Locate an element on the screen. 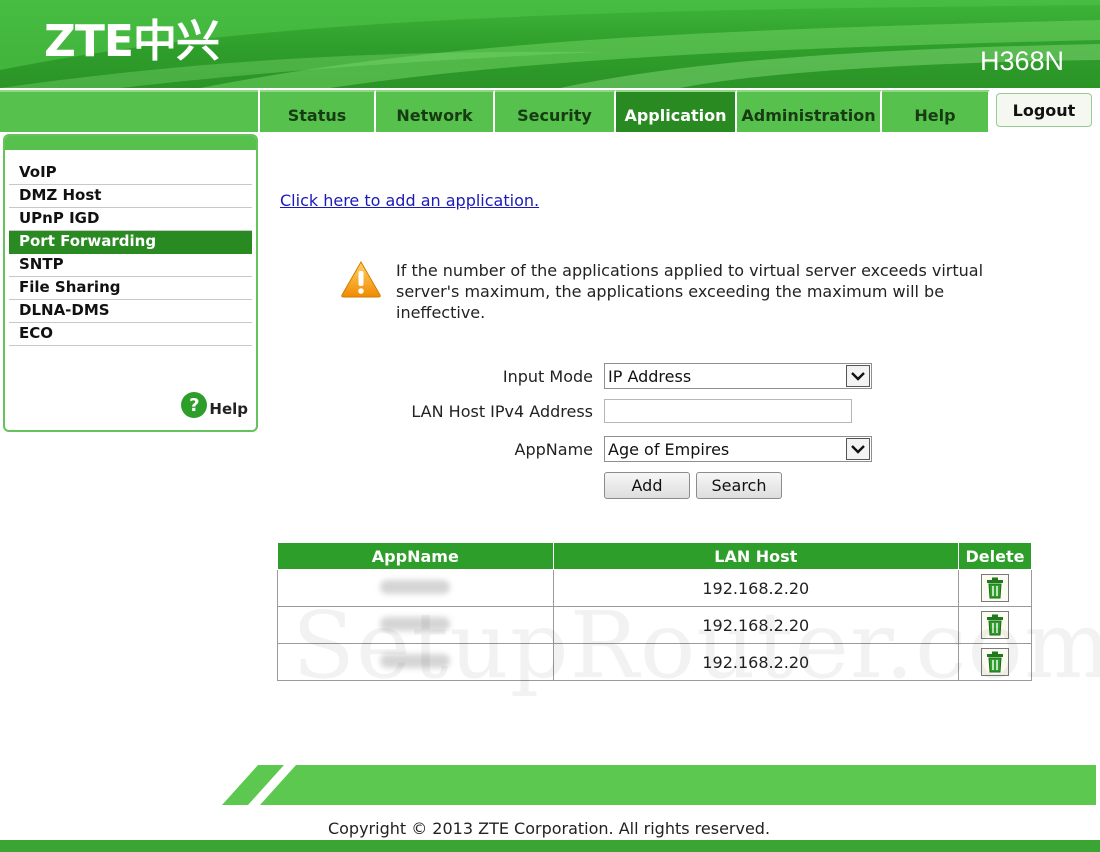  table-header-row: AppName LAN Host Delete is located at coordinates (654, 556).